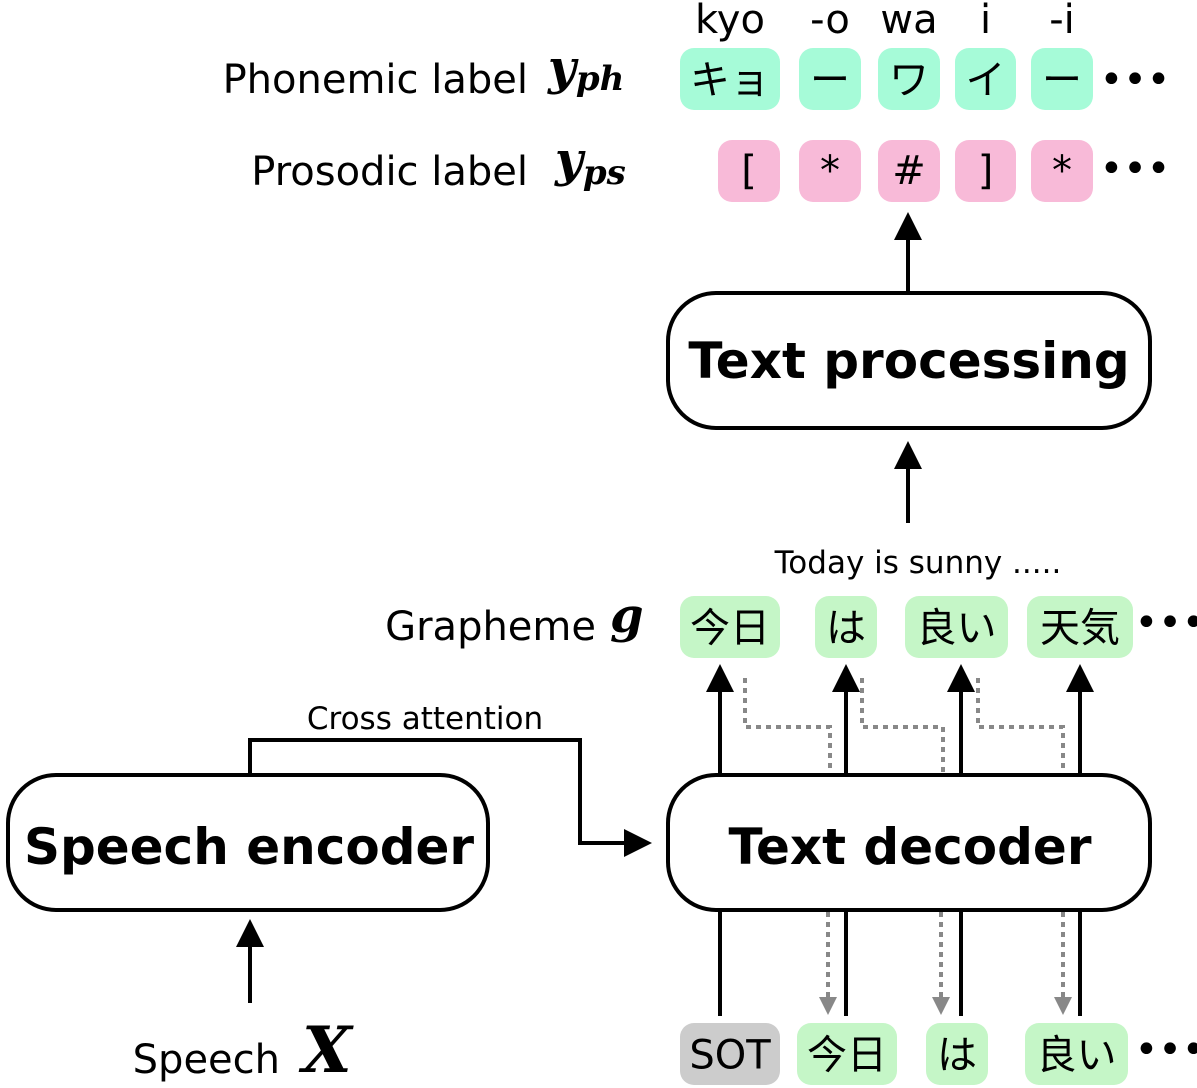  I want to click on grapheme-token: 天気, so click(1080, 627).